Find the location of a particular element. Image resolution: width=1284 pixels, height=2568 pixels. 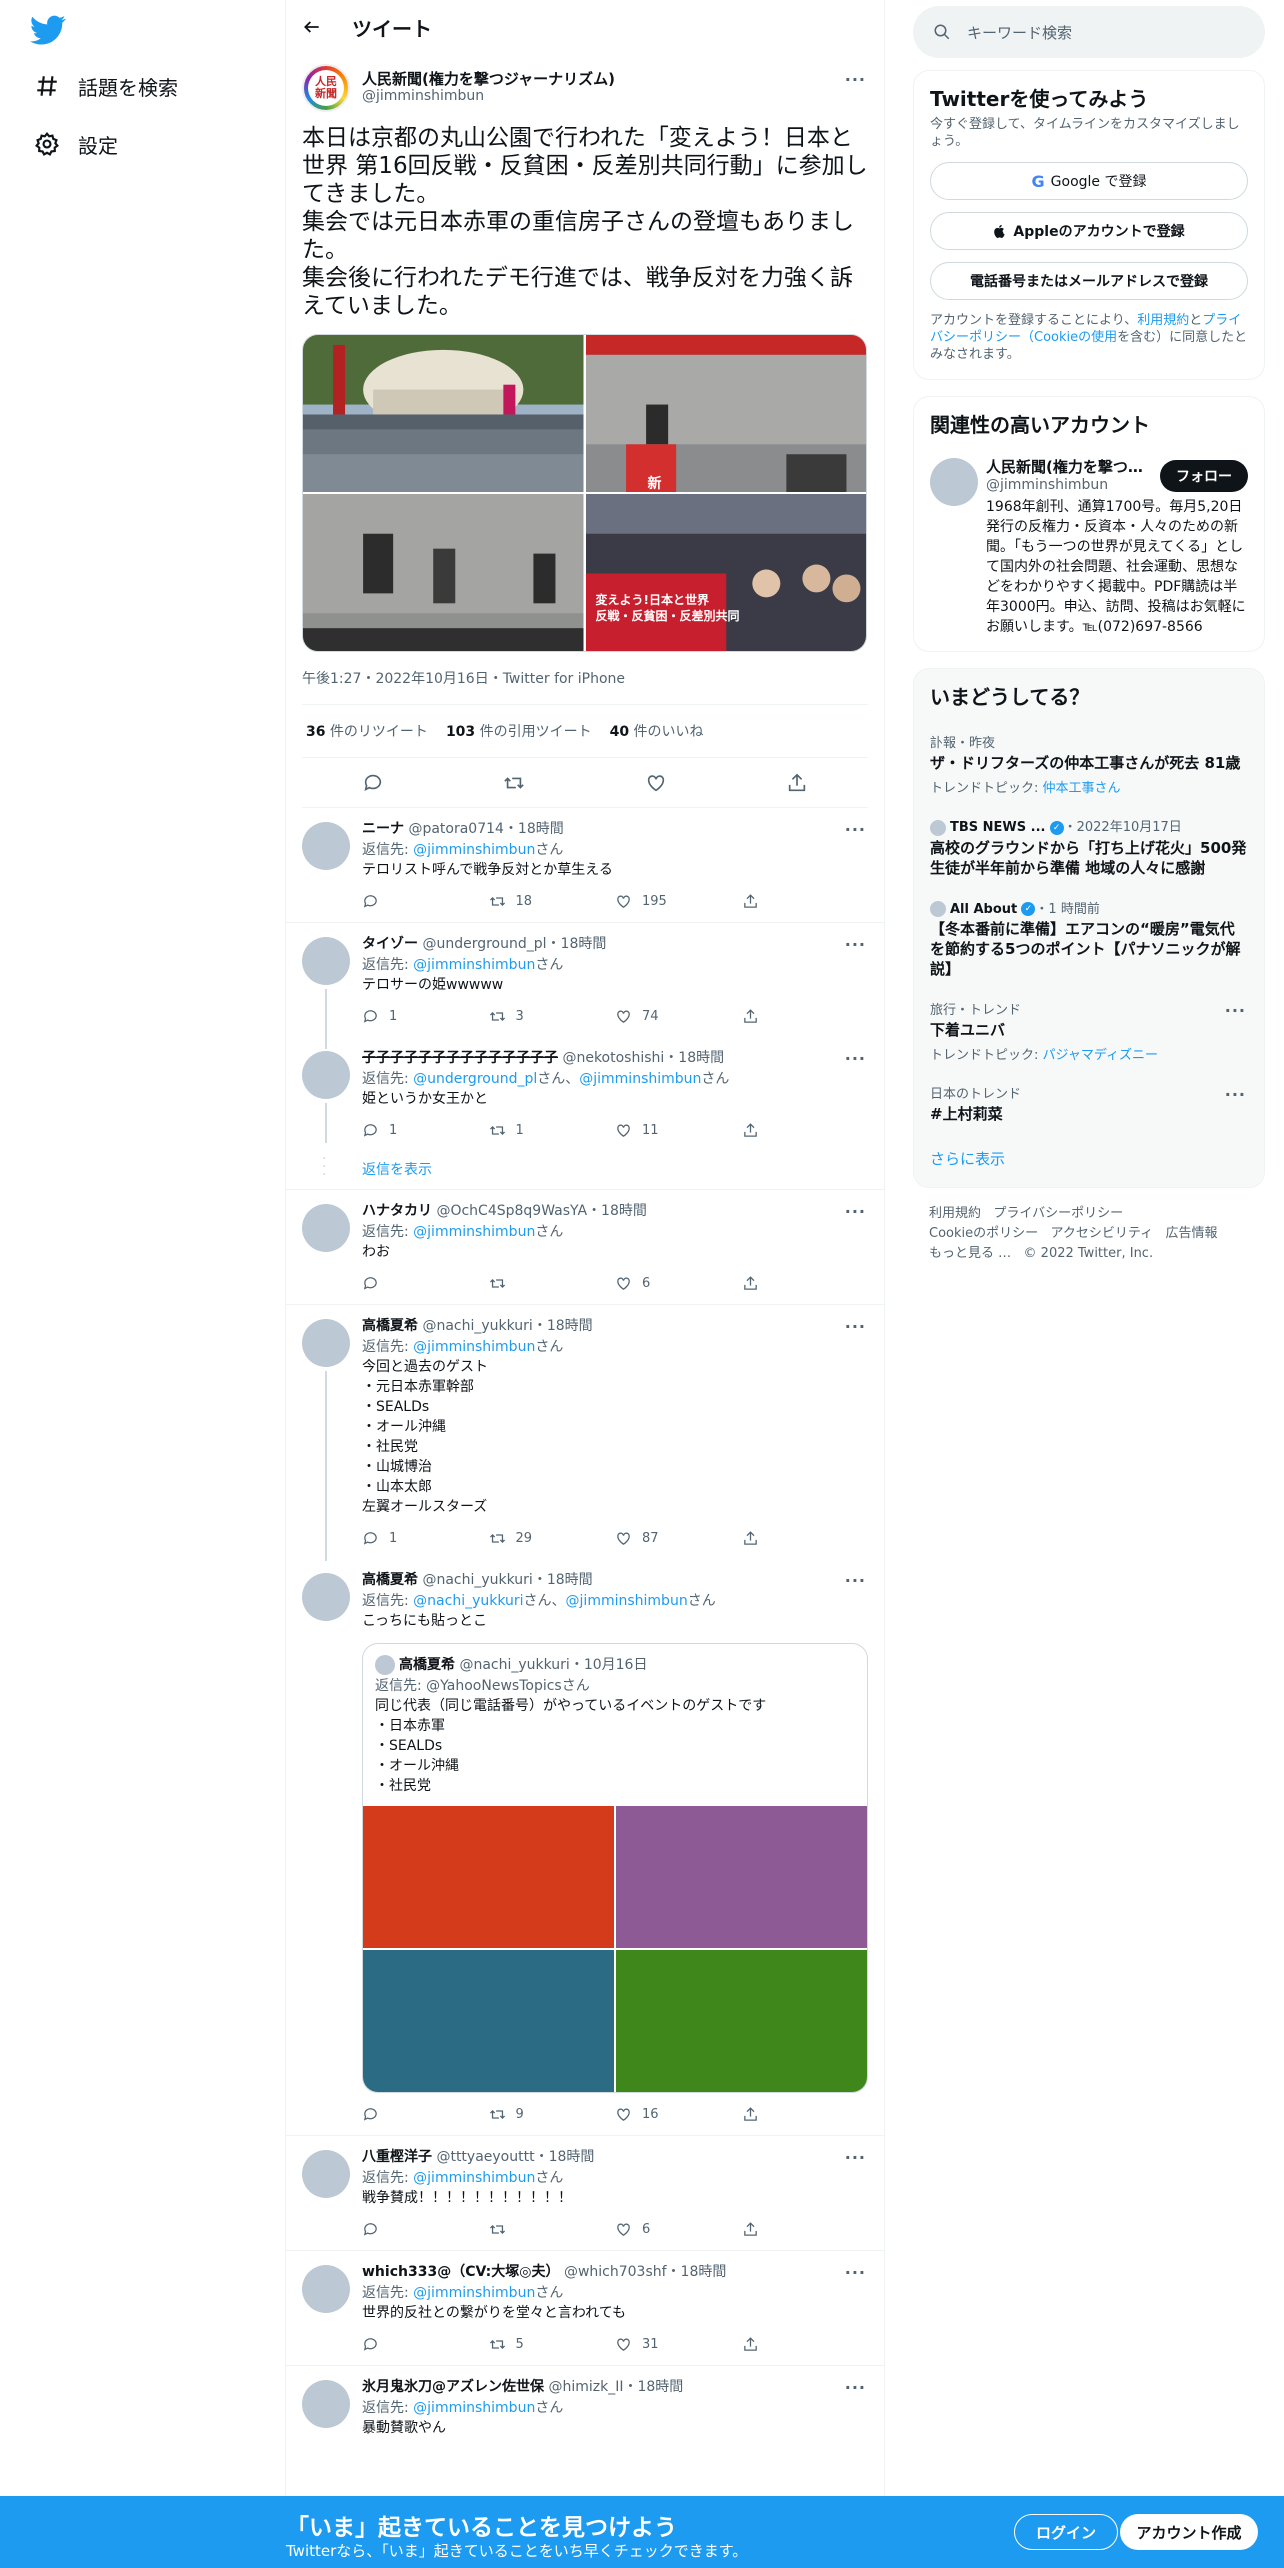

phone-signup-button: 電話番号またはメールアドレスで登録 is located at coordinates (1089, 281).